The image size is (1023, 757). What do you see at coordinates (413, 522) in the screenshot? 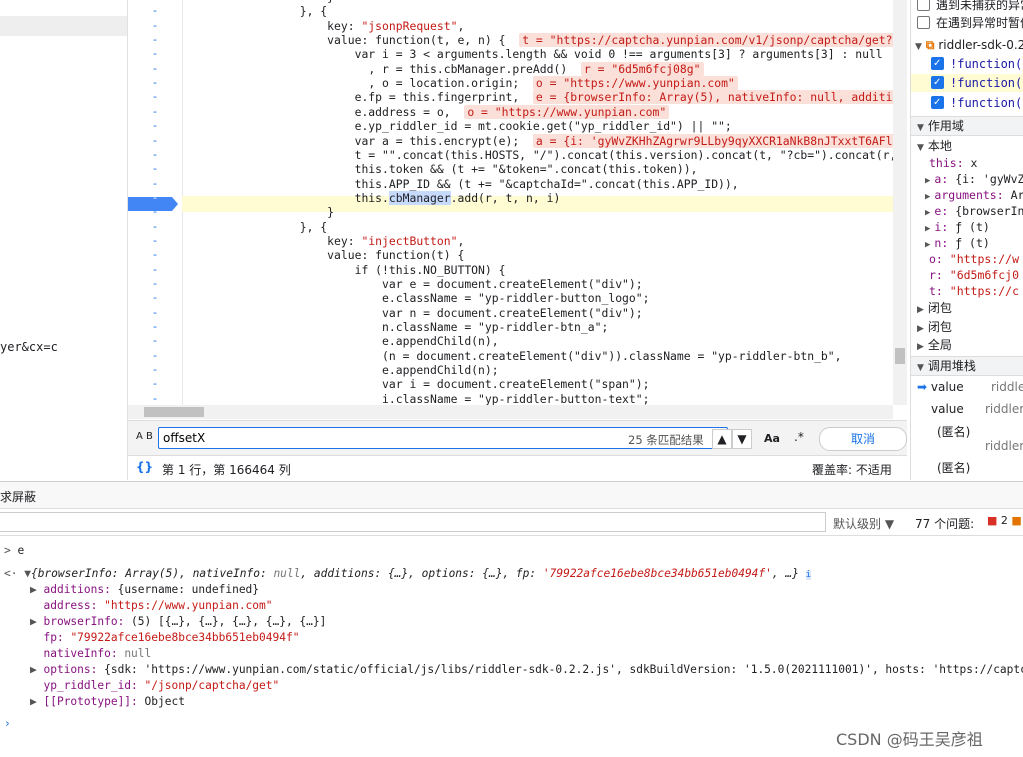
I see `console-filter-input` at bounding box center [413, 522].